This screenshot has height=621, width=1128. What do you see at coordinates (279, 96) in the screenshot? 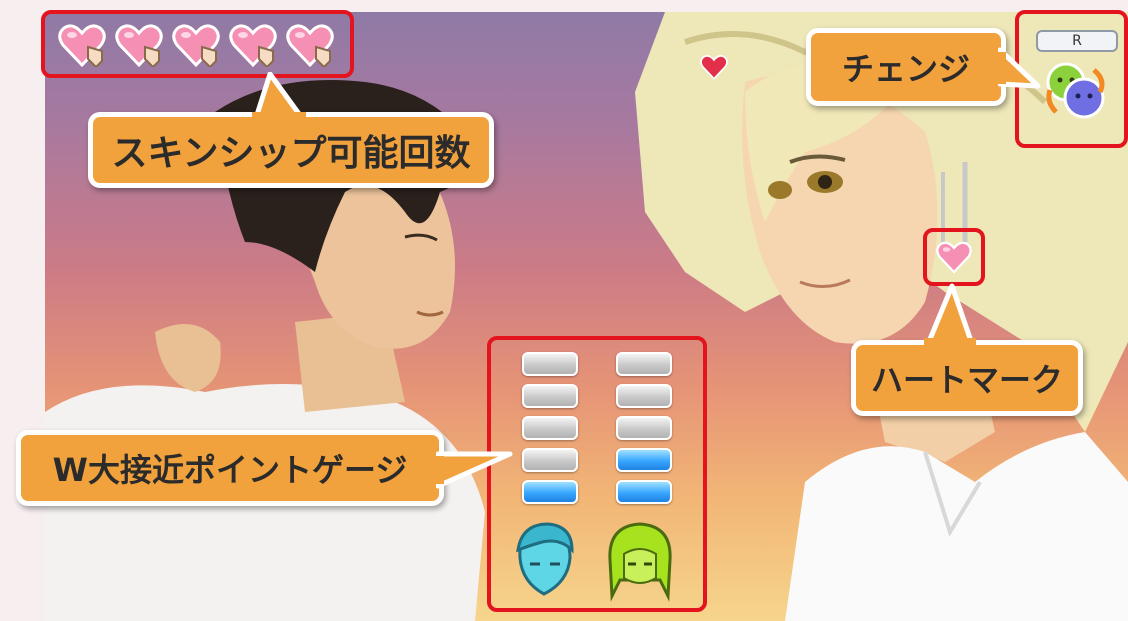
I see `callout-tail-skinship` at bounding box center [279, 96].